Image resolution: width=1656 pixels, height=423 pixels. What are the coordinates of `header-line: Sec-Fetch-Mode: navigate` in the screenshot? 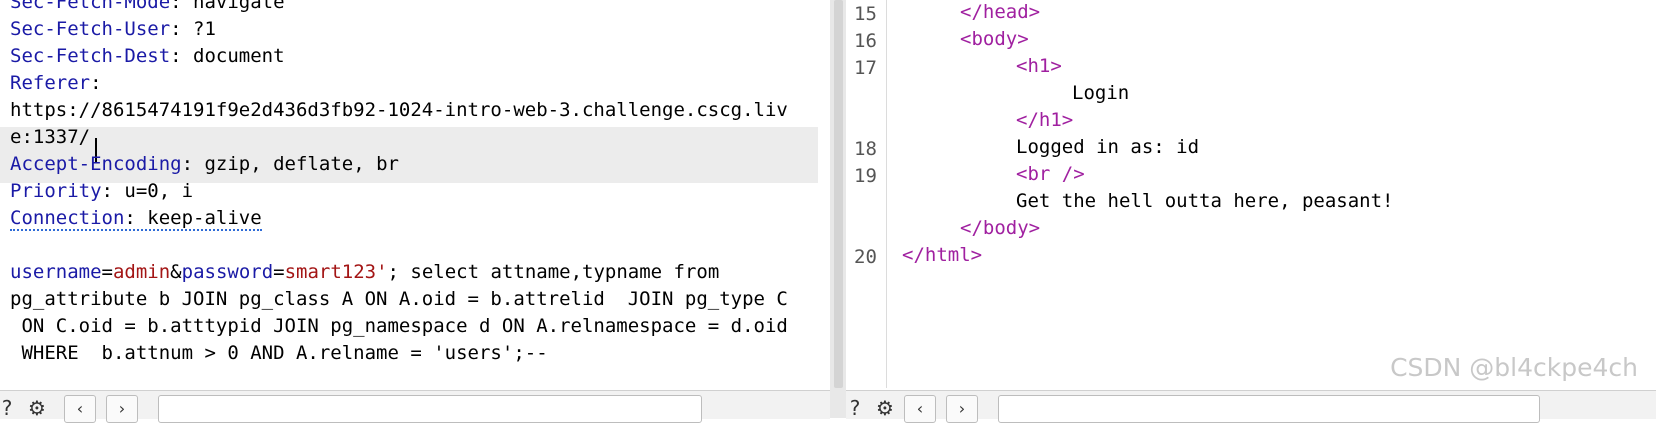 It's located at (147, 6).